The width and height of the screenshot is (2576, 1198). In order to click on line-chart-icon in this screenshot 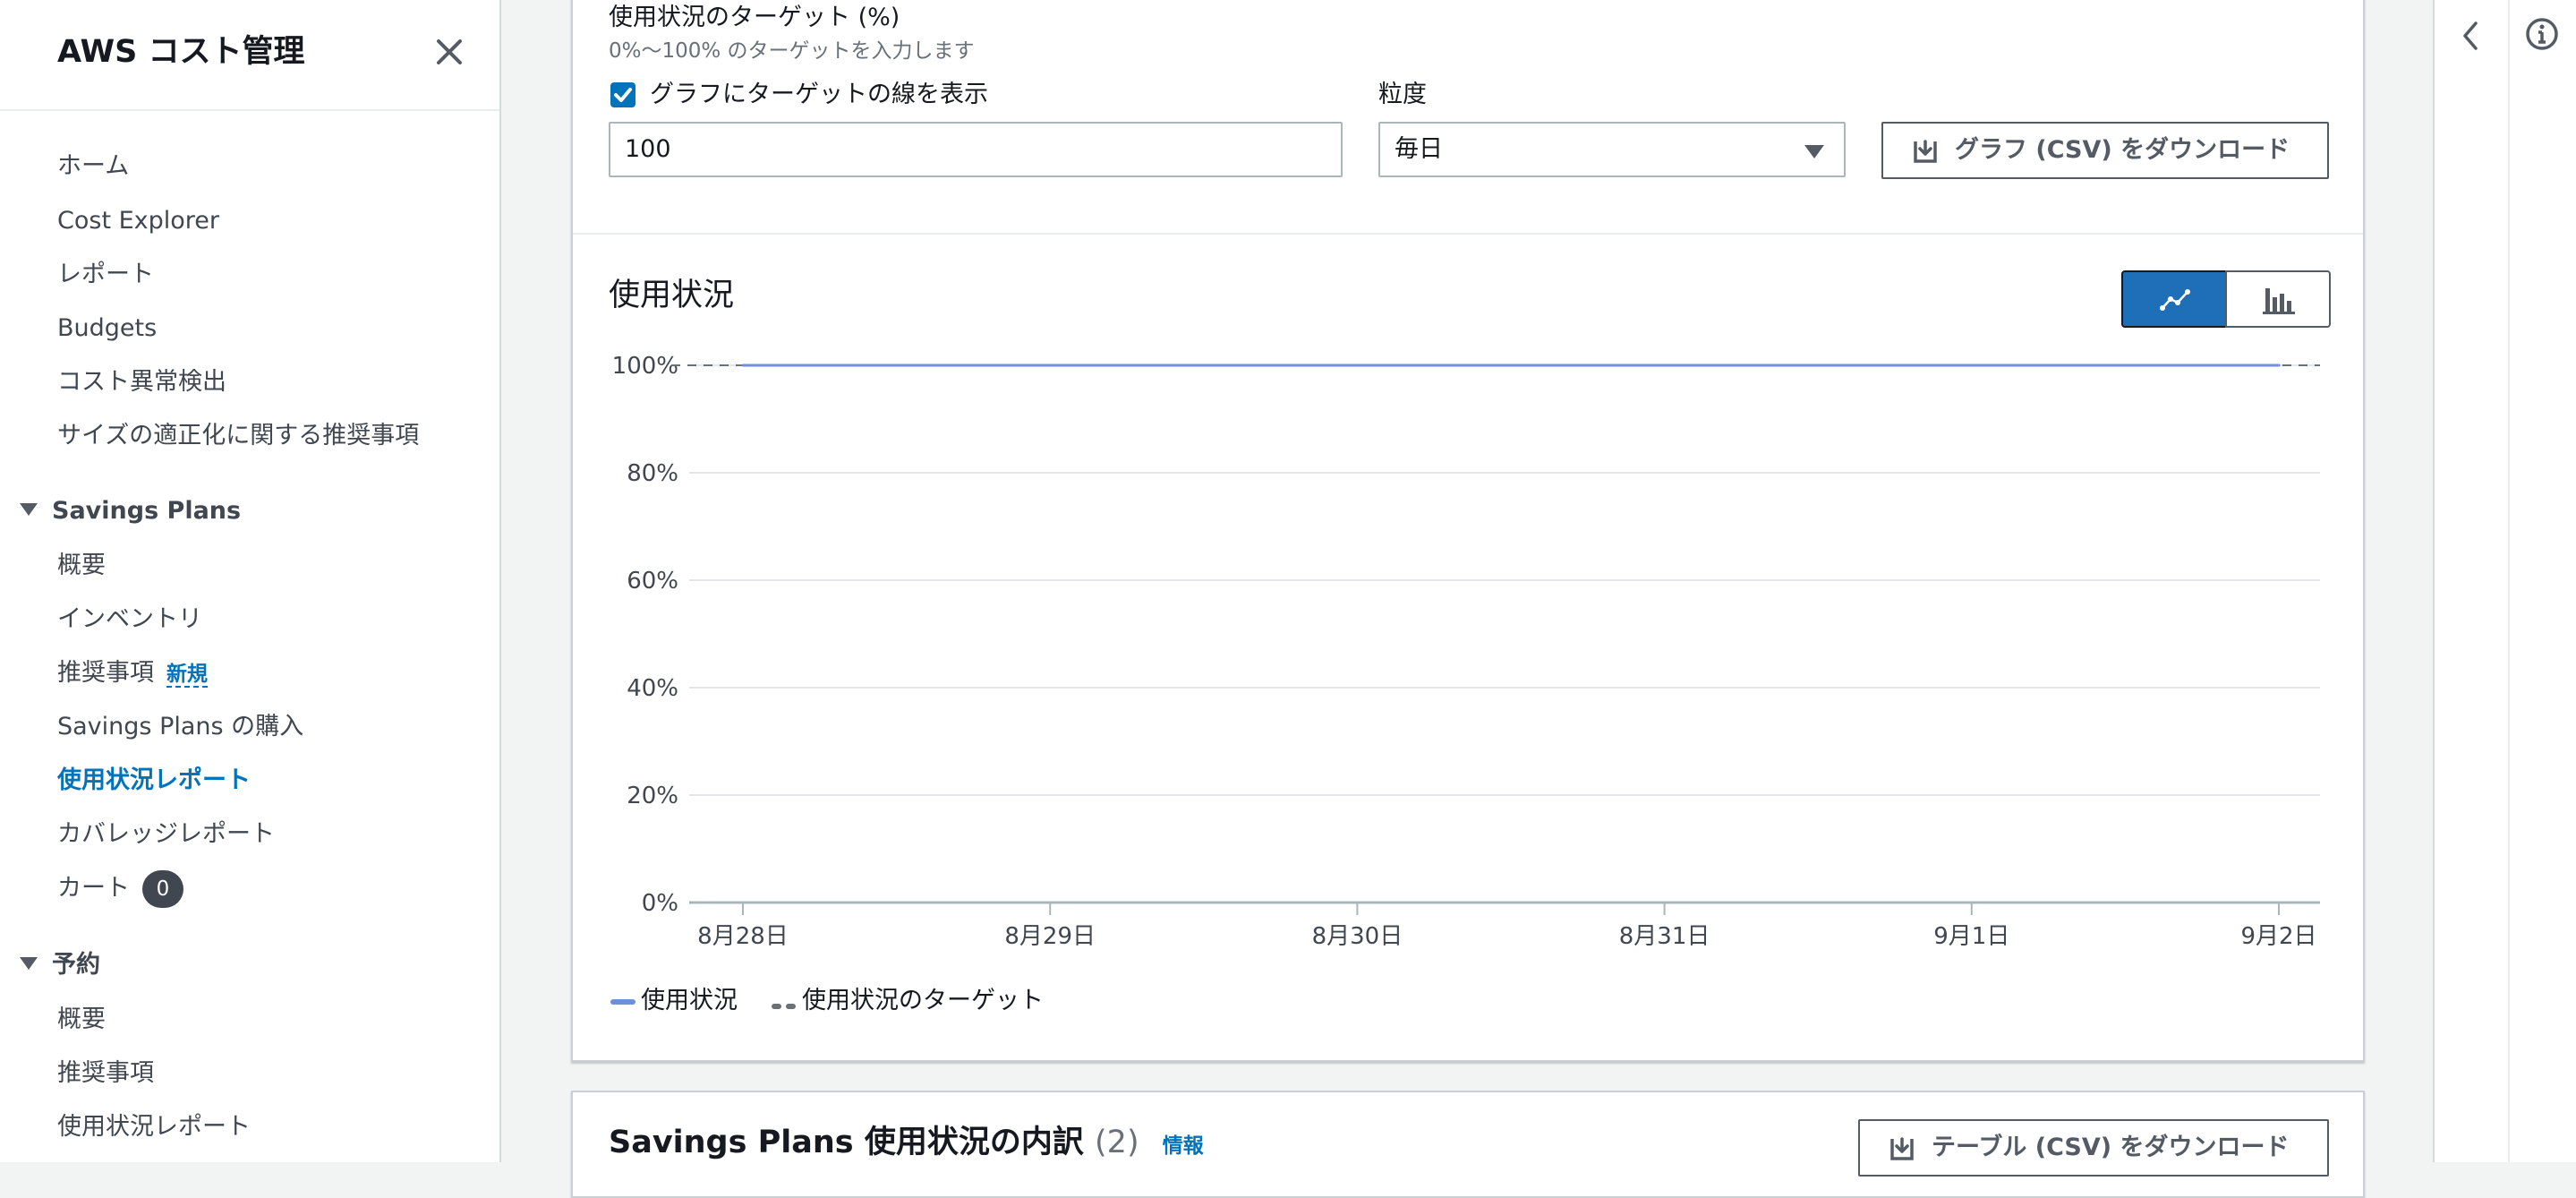, I will do `click(2175, 300)`.